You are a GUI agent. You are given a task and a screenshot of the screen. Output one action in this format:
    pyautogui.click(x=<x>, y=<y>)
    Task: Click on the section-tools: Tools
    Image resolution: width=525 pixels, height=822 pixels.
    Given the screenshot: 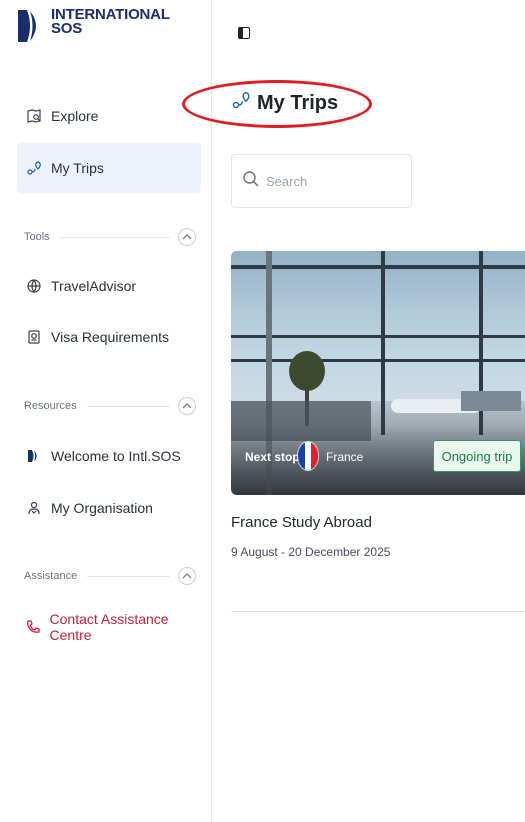 What is the action you would take?
    pyautogui.click(x=110, y=237)
    